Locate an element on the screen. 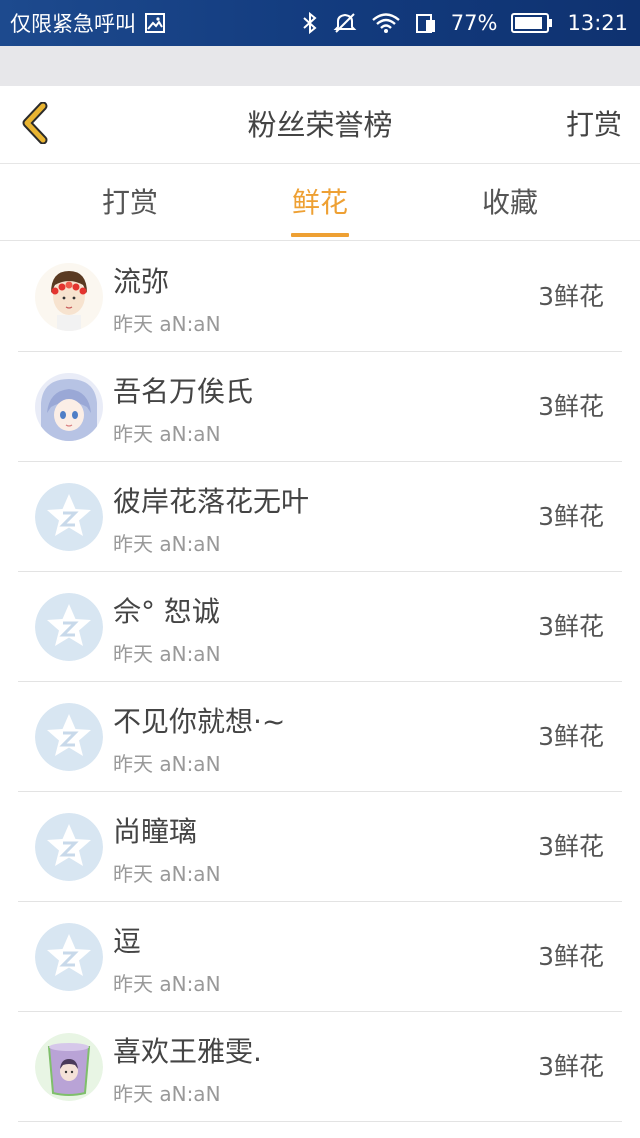 This screenshot has height=1138, width=640. status-bar: 仅限紧急呼叫 77% 13:21 is located at coordinates (320, 23).